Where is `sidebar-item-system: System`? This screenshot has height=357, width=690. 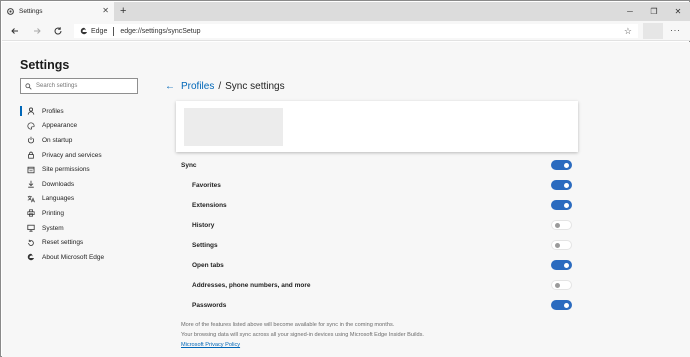 sidebar-item-system: System is located at coordinates (79, 228).